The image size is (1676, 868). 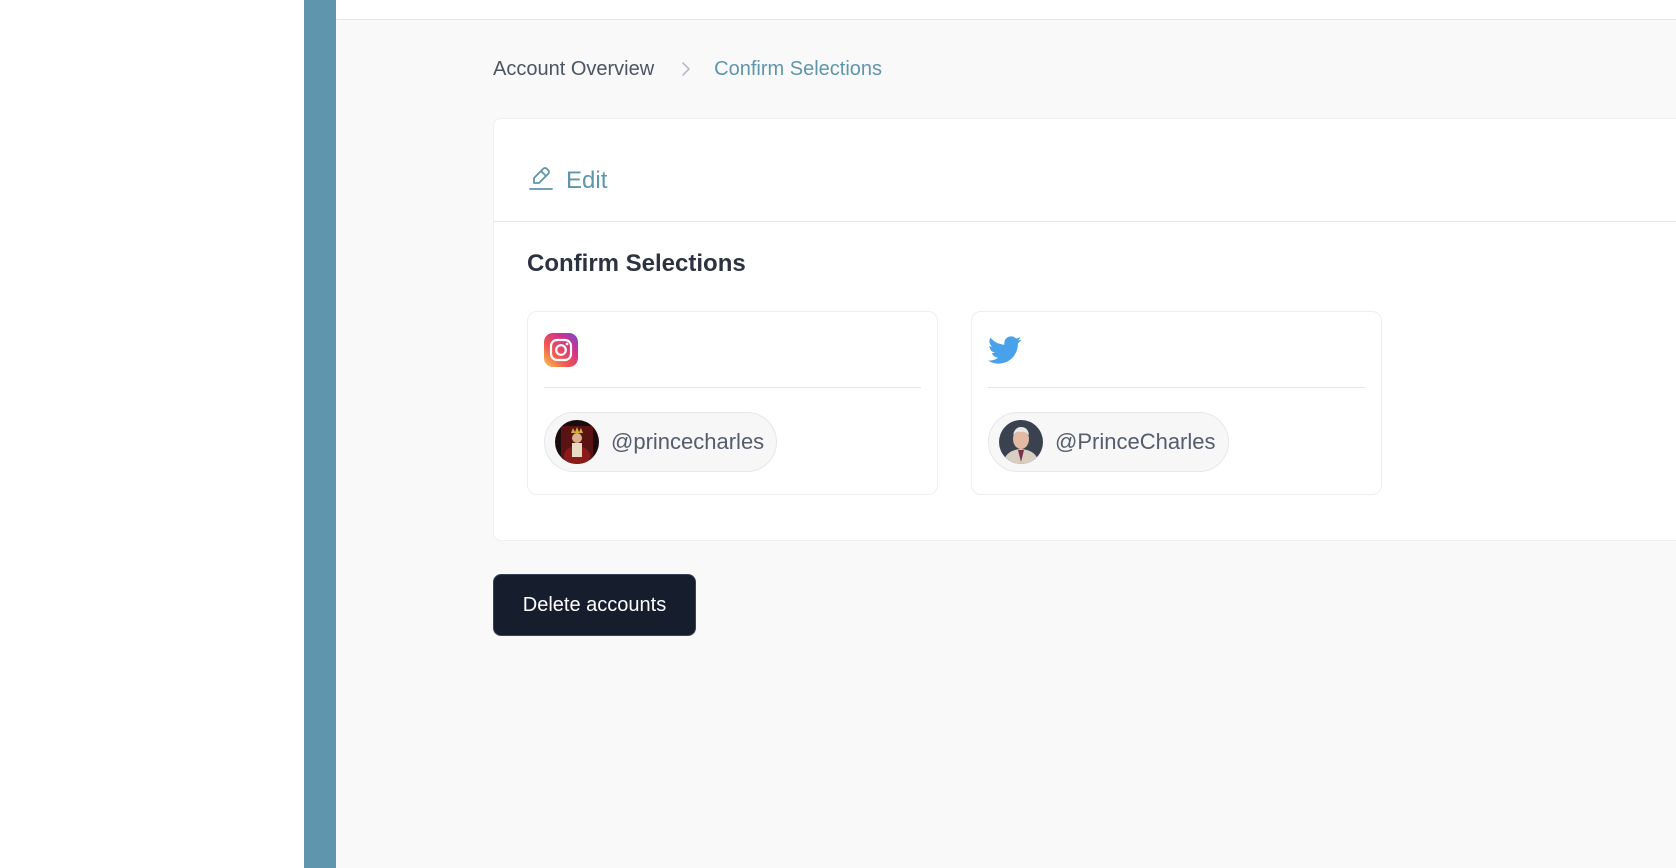 I want to click on sidebar-accent-bar, so click(x=320, y=434).